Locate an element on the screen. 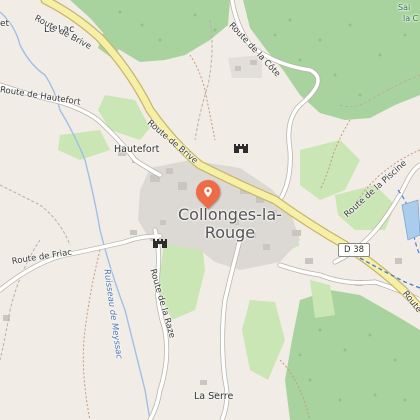  location-pin-icon is located at coordinates (208, 192).